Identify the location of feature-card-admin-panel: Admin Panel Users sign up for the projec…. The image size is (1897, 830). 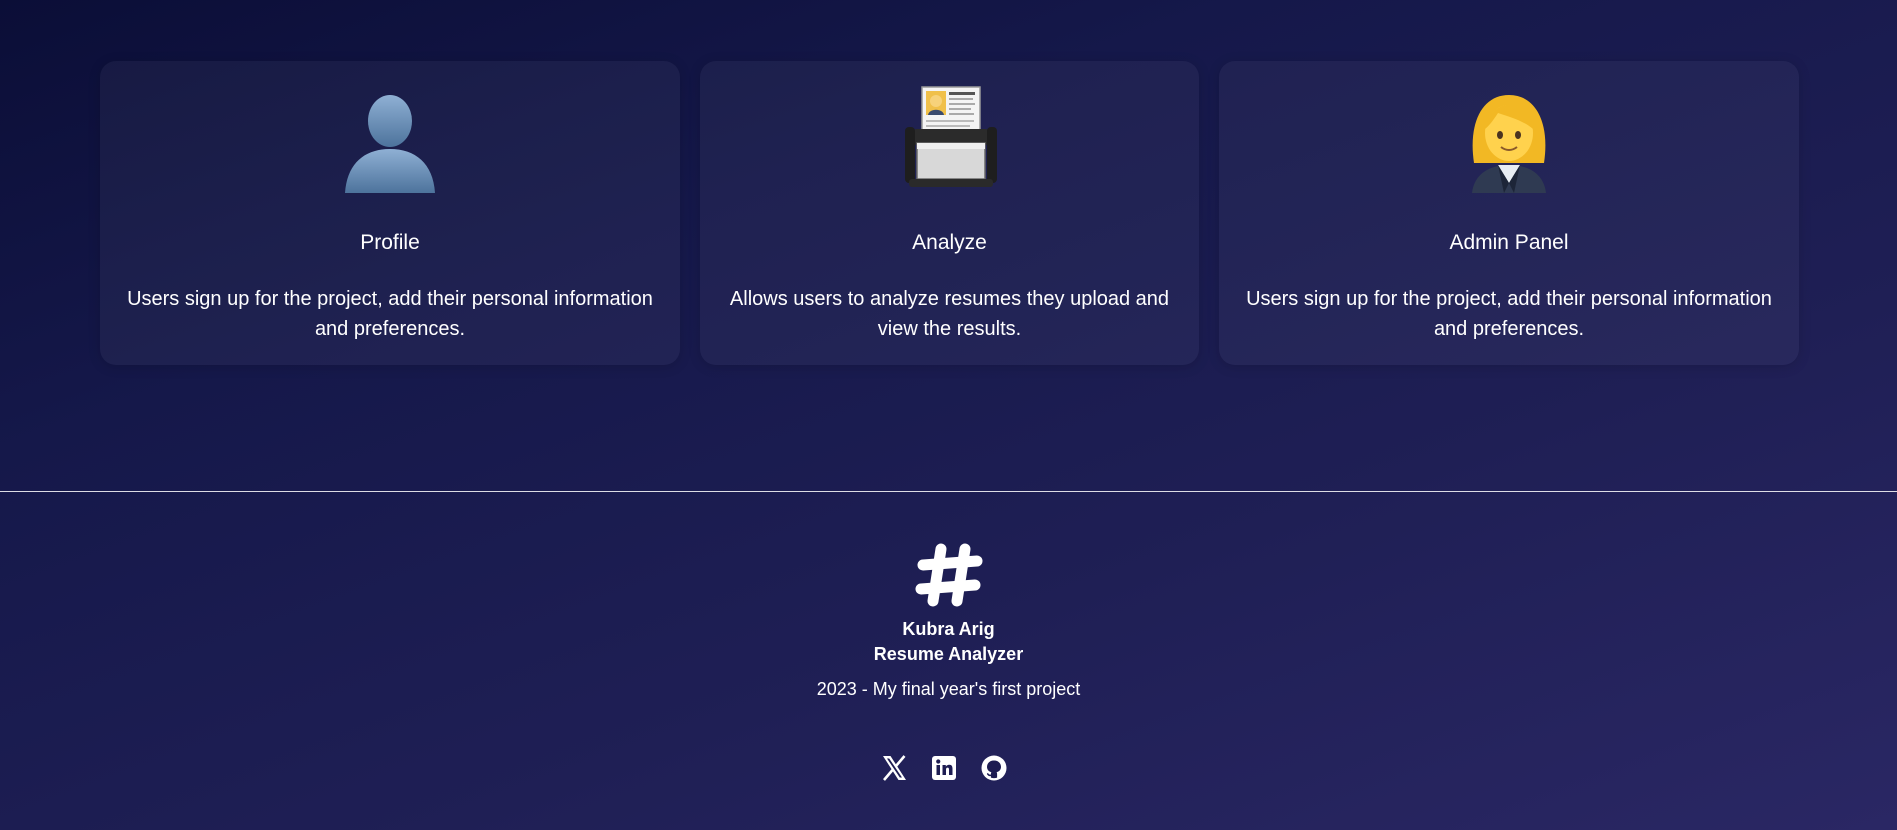
(1509, 213).